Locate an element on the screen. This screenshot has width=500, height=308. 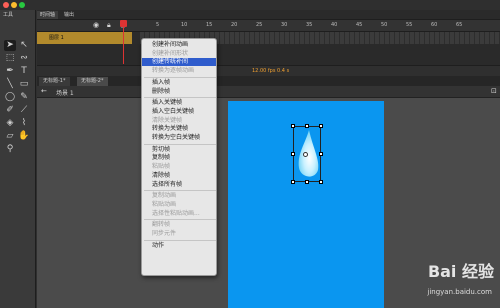
menu-item: 转换为空白关键帧 is located at coordinates (179, 138).